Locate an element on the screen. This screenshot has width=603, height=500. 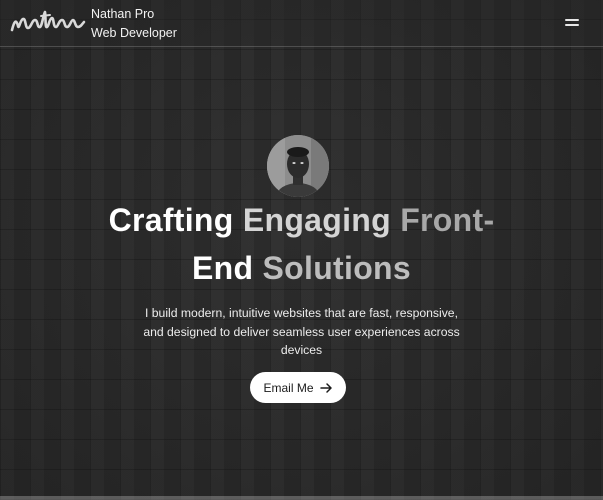
headline-word: End is located at coordinates (222, 268).